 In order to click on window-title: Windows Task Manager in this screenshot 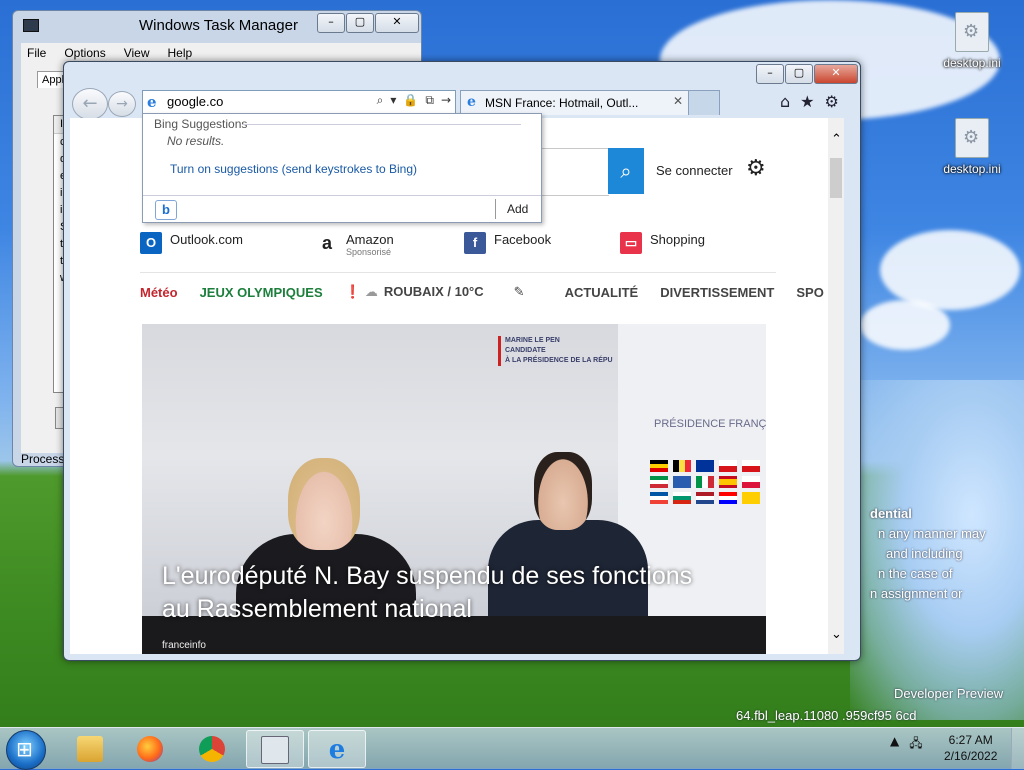, I will do `click(218, 25)`.